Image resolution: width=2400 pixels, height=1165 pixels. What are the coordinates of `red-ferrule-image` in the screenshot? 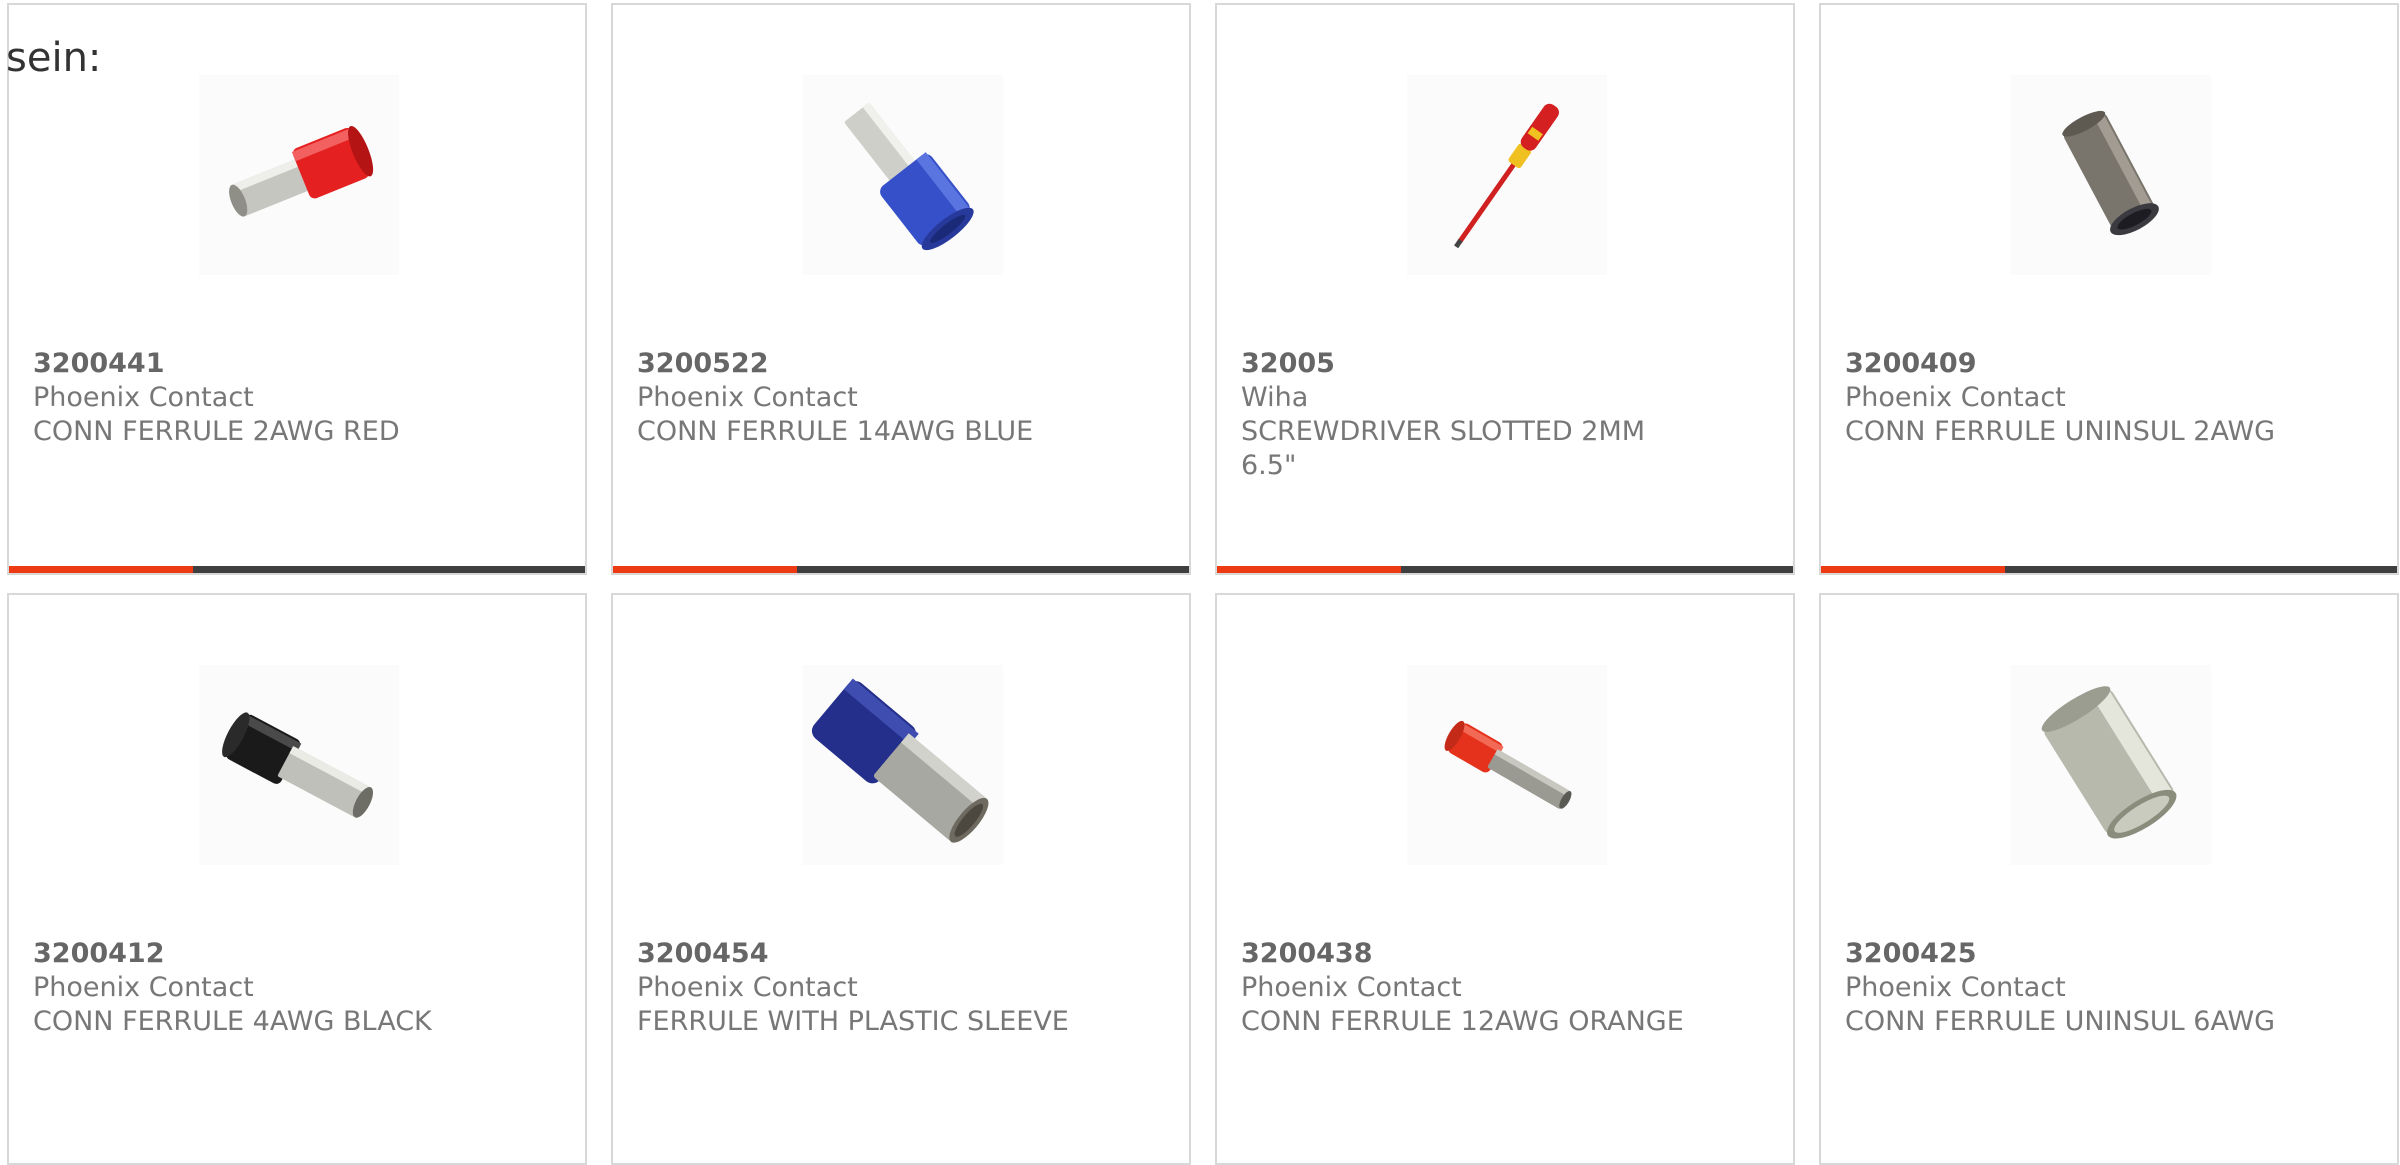 It's located at (299, 175).